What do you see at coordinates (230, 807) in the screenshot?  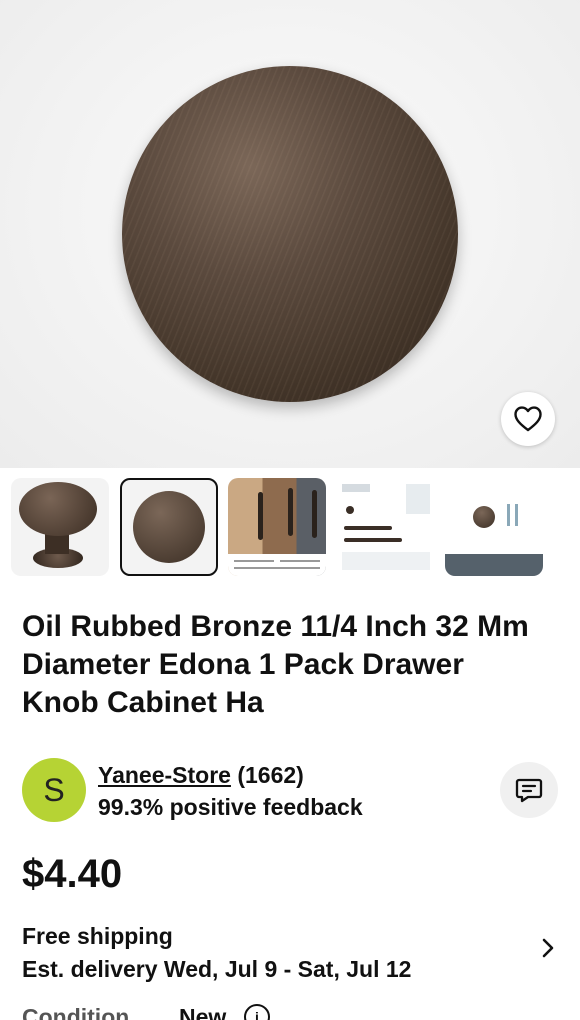 I see `seller-feedback: 99.3% positive feedback` at bounding box center [230, 807].